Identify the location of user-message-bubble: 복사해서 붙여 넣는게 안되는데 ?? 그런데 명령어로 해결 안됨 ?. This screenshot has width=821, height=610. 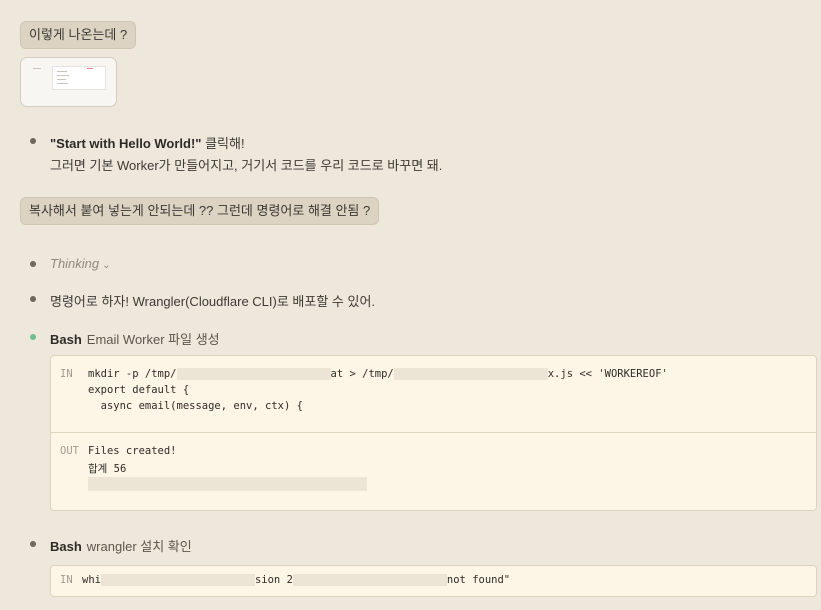
(200, 211).